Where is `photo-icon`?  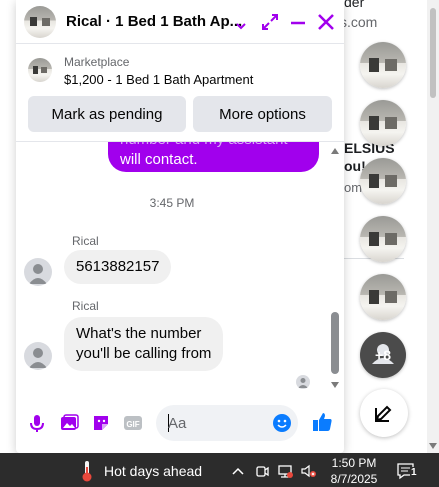 photo-icon is located at coordinates (69, 423).